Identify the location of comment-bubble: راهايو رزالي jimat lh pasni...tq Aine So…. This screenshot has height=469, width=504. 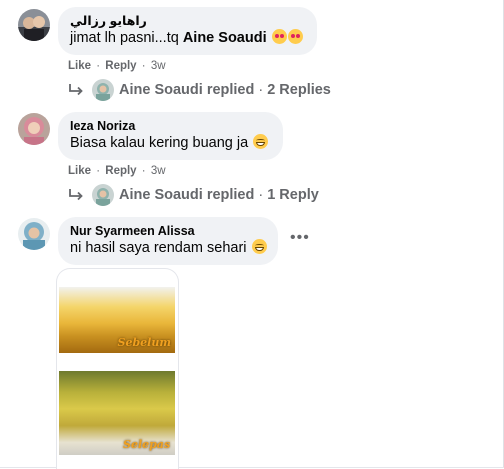
(187, 31).